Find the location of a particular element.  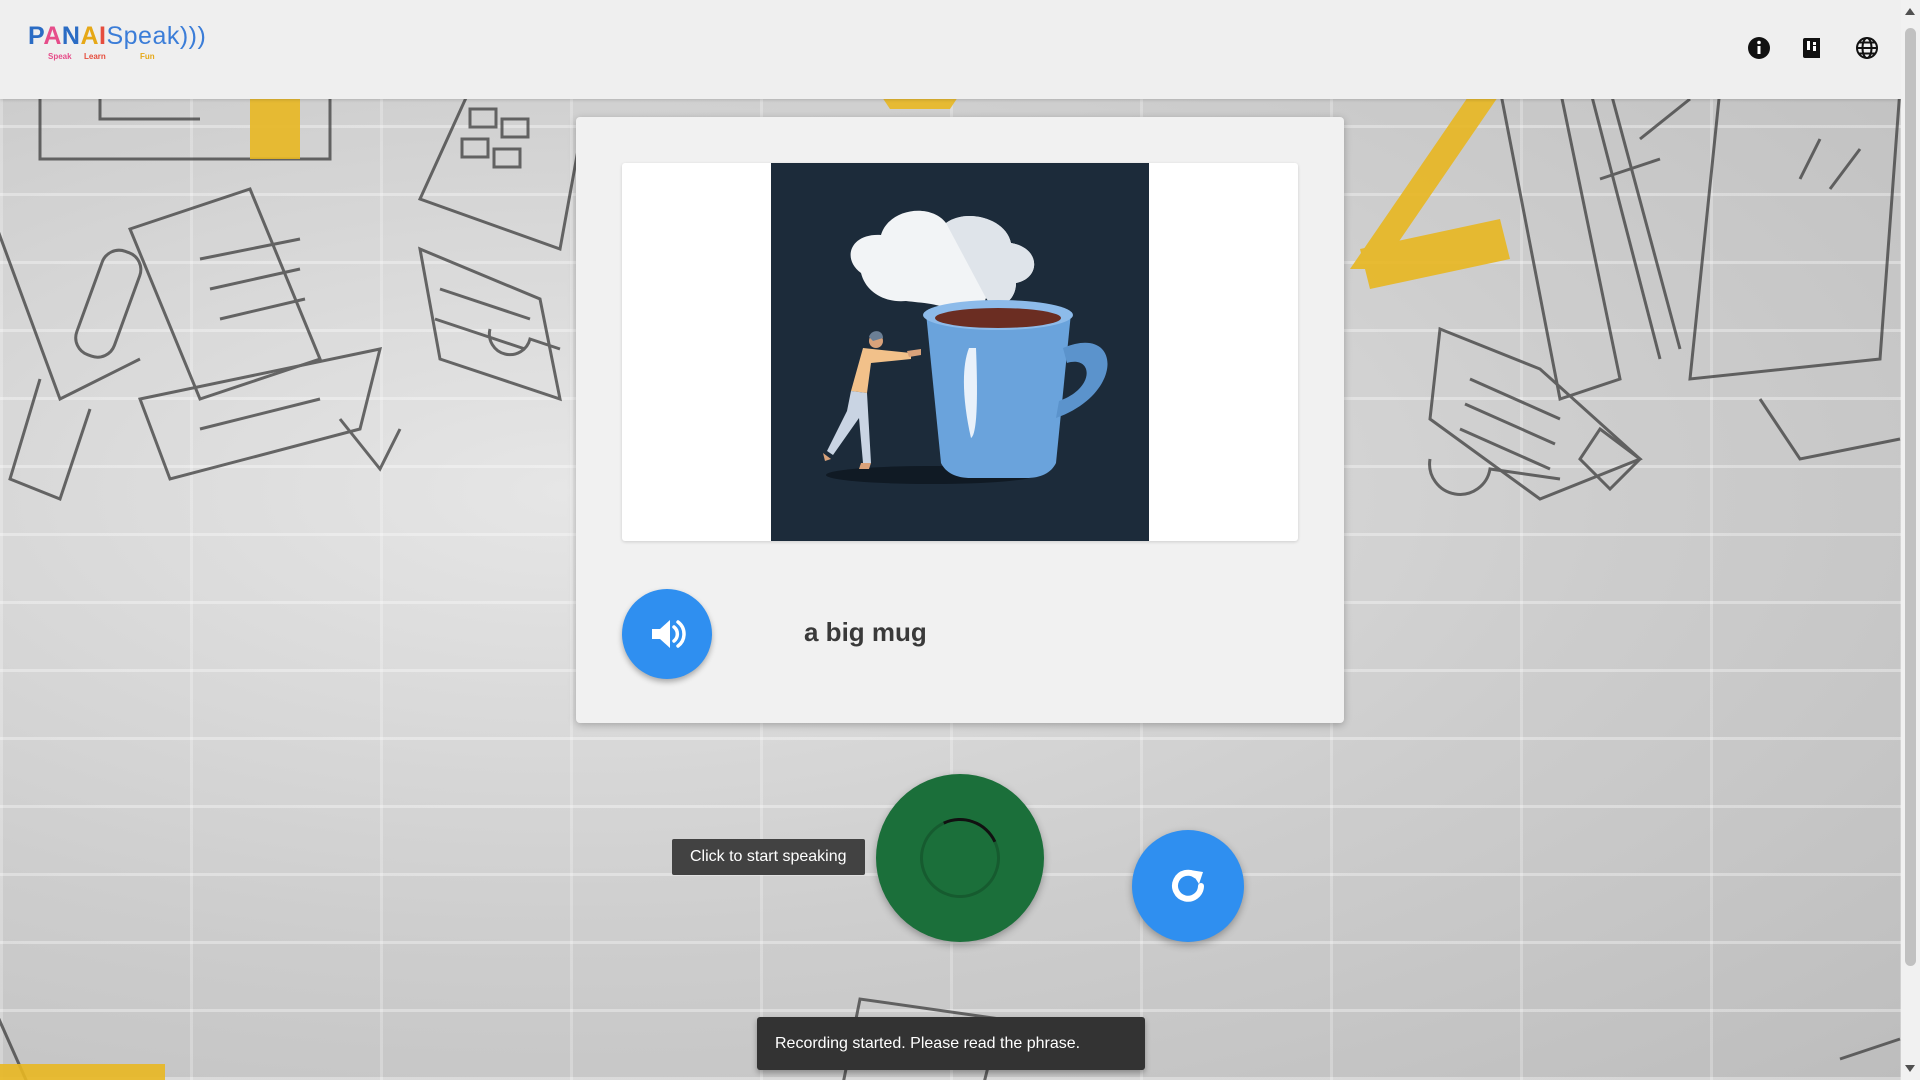

tagline-fun: Fun is located at coordinates (147, 56).